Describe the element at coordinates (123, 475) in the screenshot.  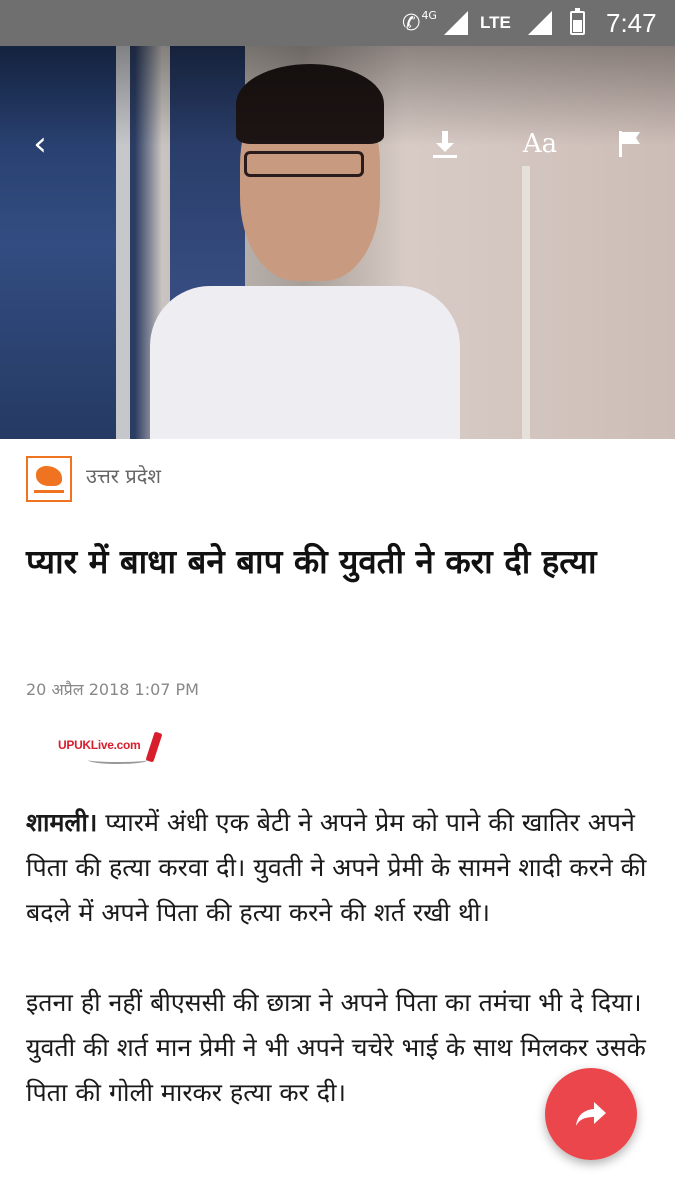
I see `source-name: उत्तर प्रदेश` at that location.